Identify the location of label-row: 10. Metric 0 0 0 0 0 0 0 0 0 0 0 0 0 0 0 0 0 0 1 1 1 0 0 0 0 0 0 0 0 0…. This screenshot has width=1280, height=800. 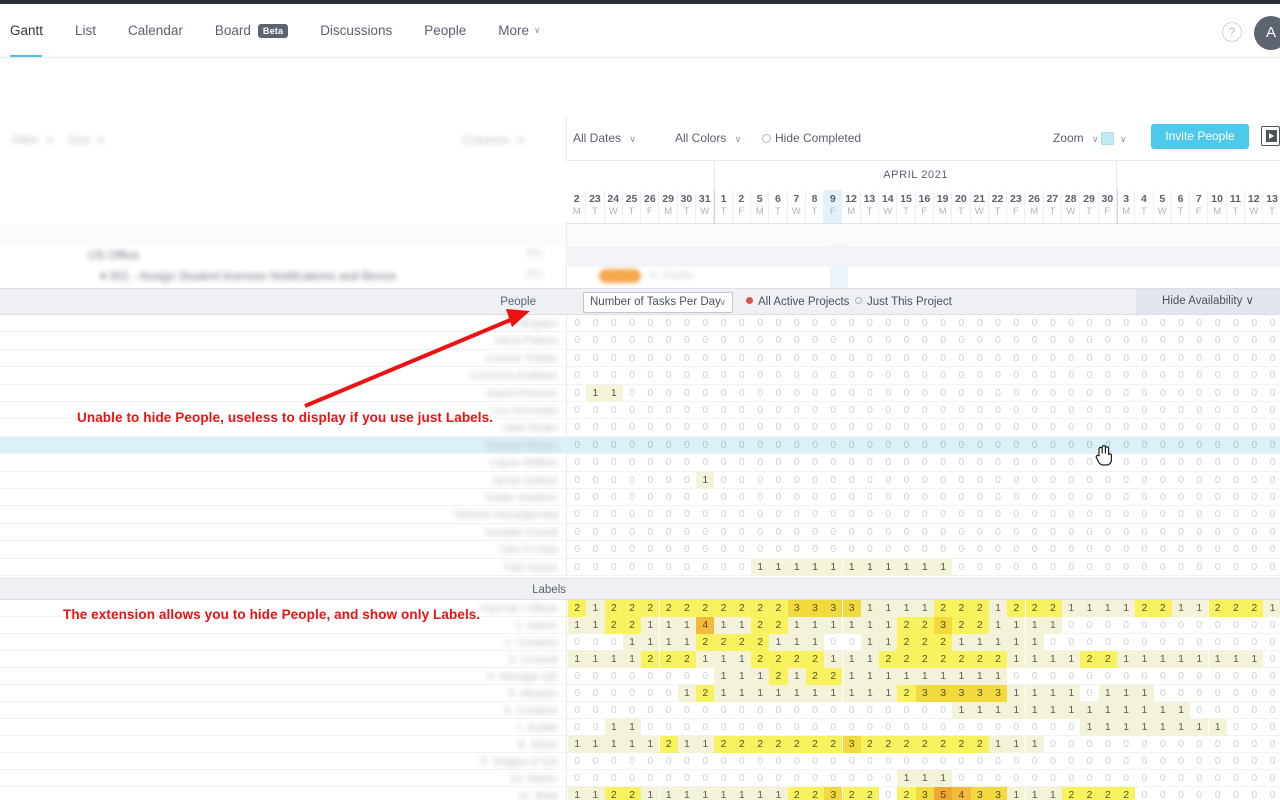
(640, 778).